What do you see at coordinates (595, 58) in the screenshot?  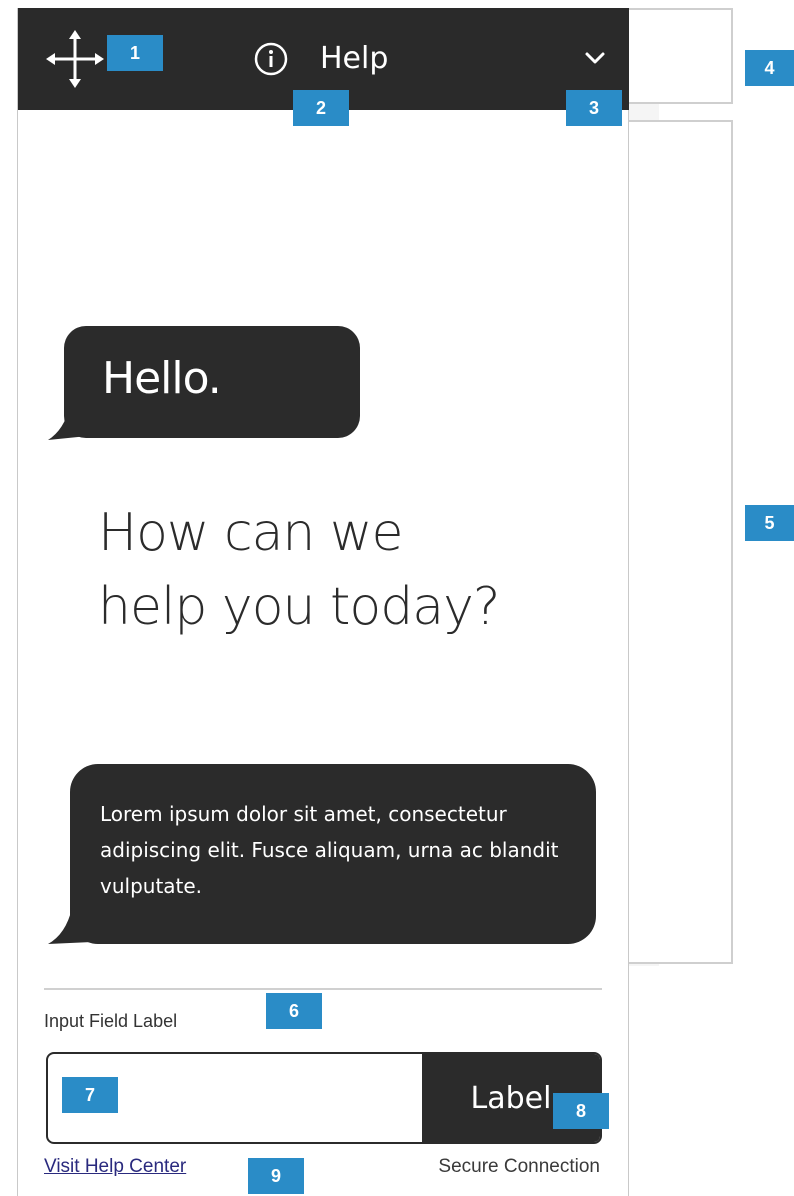 I see `chevron-down-icon` at bounding box center [595, 58].